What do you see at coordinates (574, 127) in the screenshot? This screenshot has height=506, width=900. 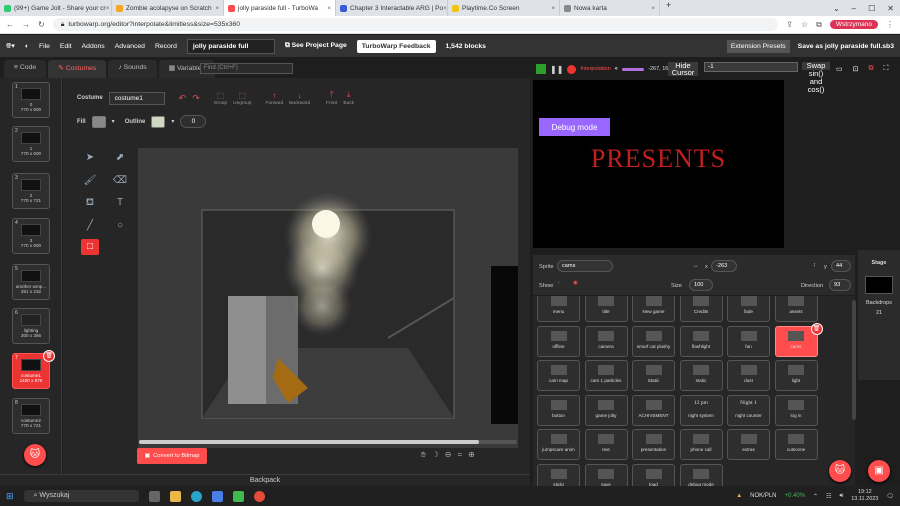 I see `debug-mode-label: Debug mode` at bounding box center [574, 127].